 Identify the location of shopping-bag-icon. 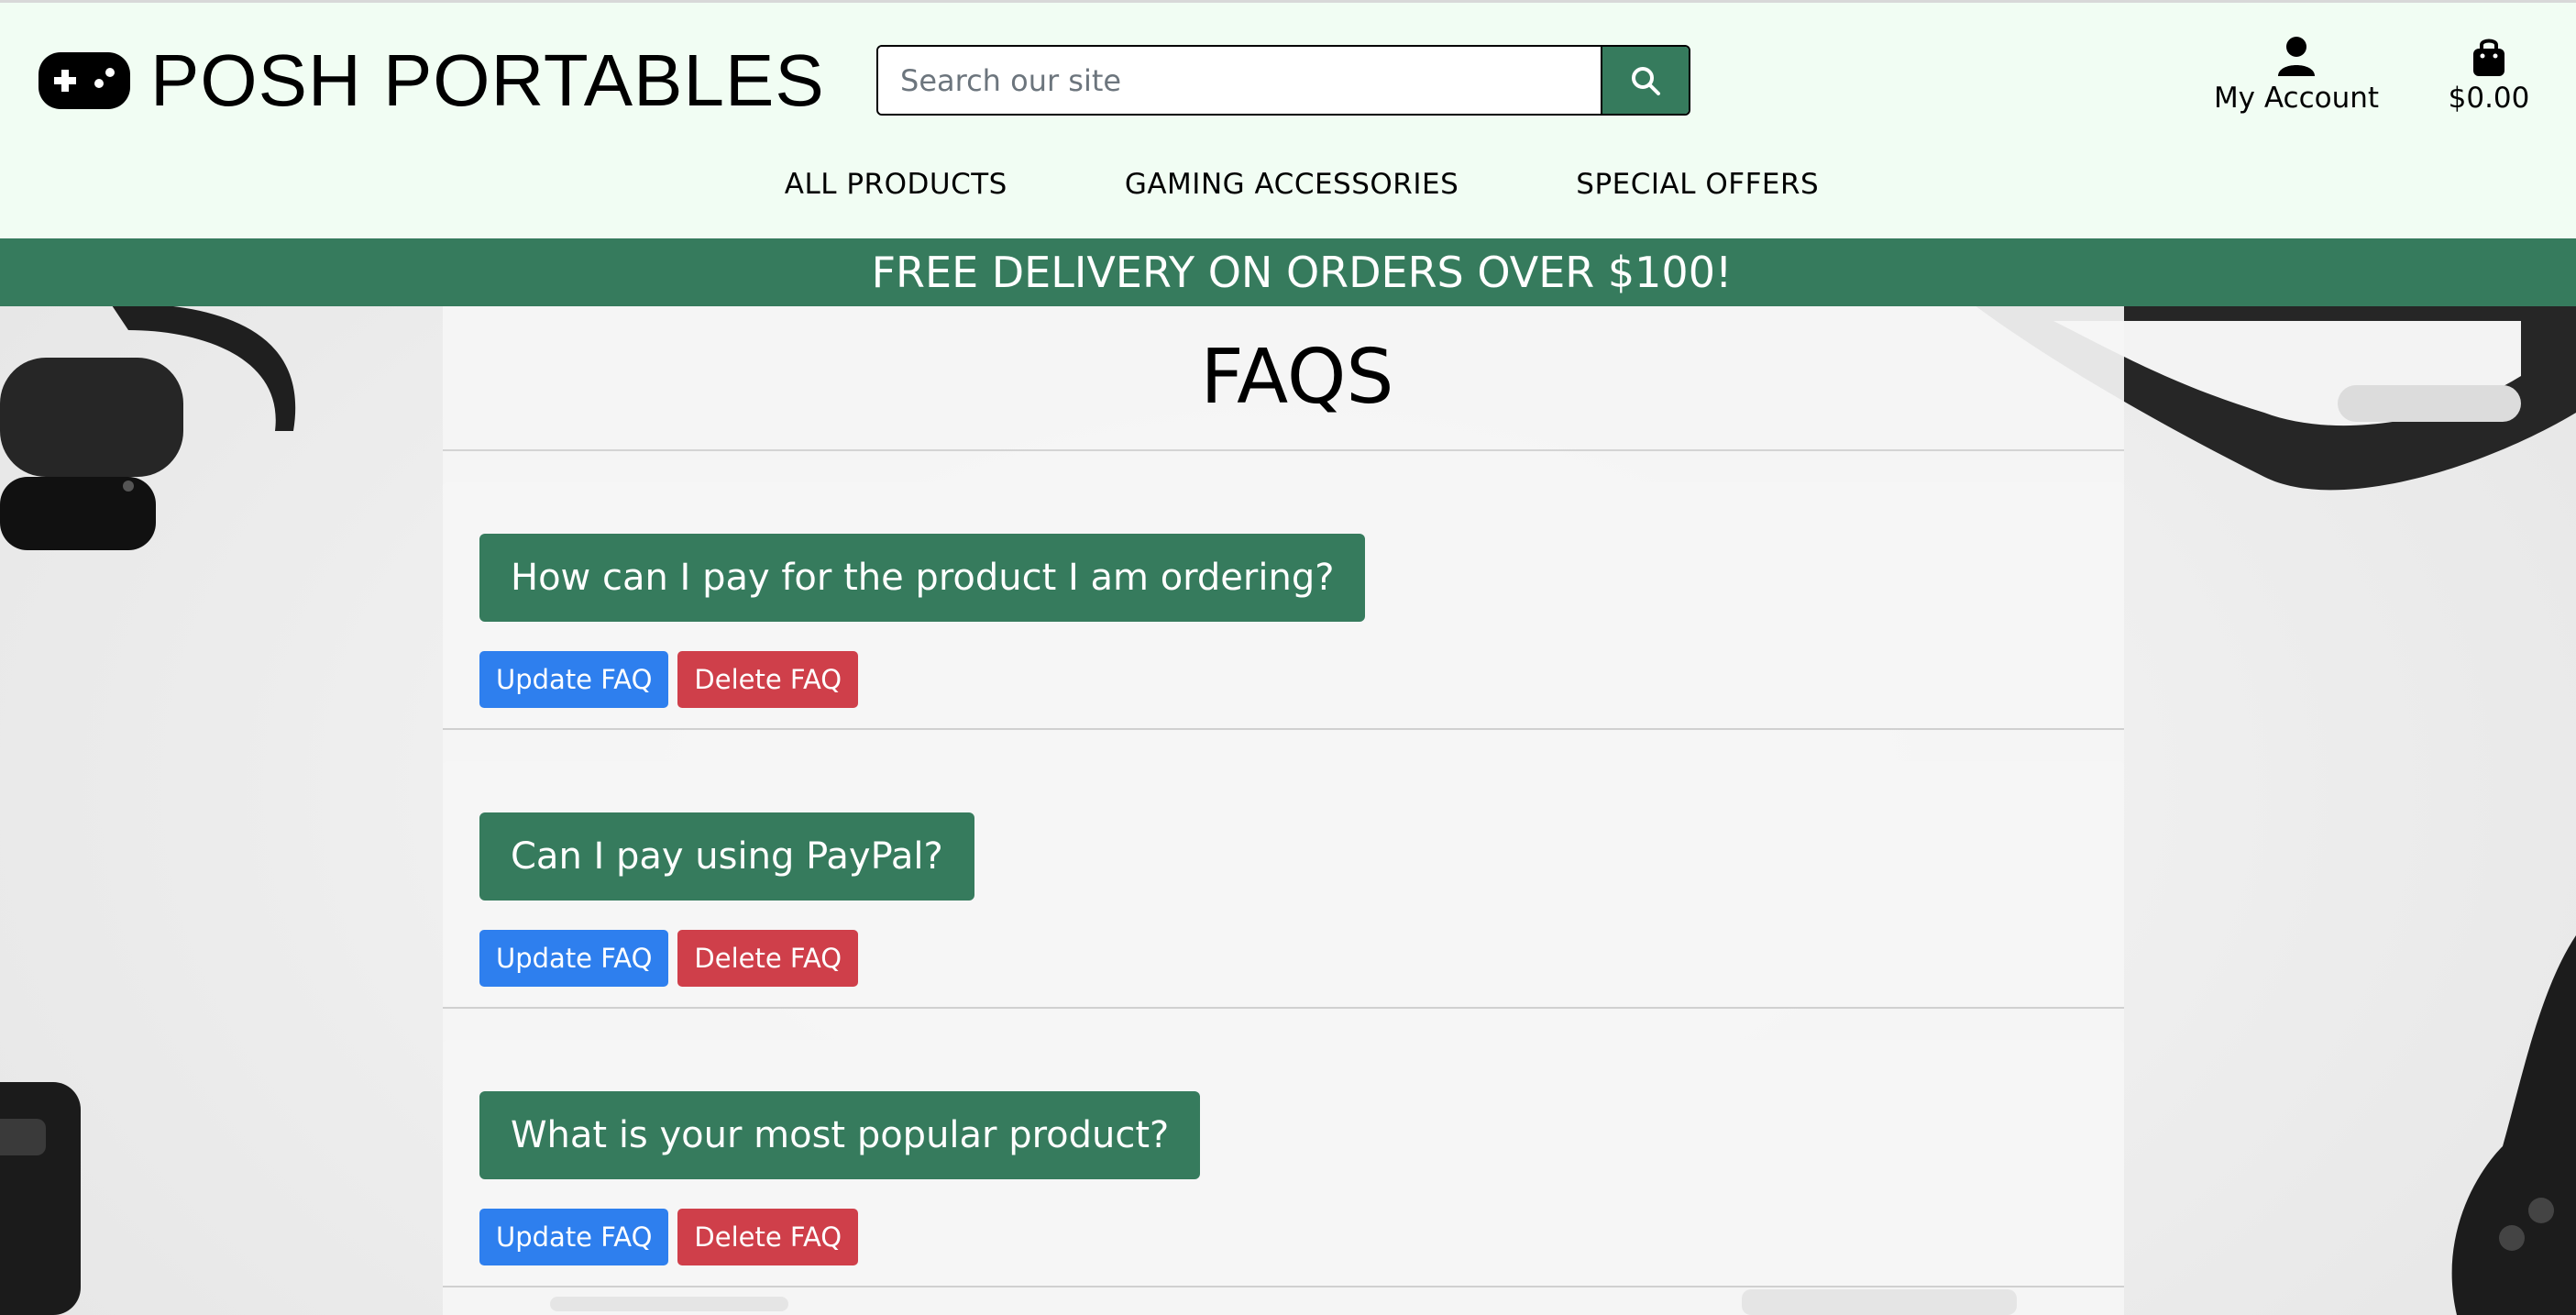
(2488, 57).